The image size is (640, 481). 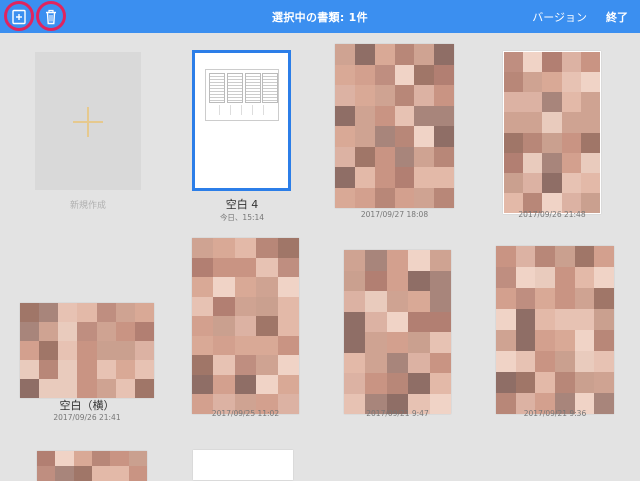 I want to click on document-thumbnail-selected, so click(x=241, y=120).